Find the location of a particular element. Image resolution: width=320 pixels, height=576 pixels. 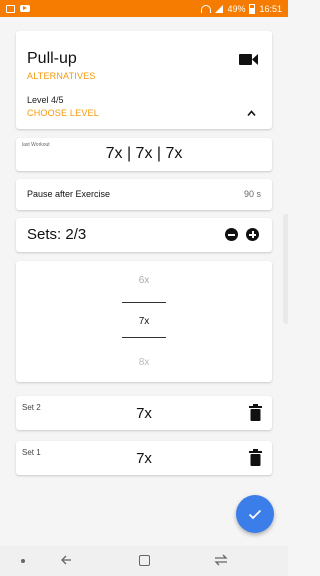

back-icon is located at coordinates (66, 560).